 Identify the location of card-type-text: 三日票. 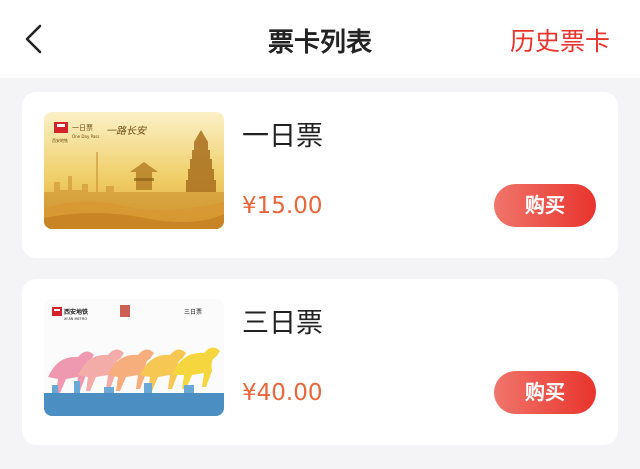
(193, 312).